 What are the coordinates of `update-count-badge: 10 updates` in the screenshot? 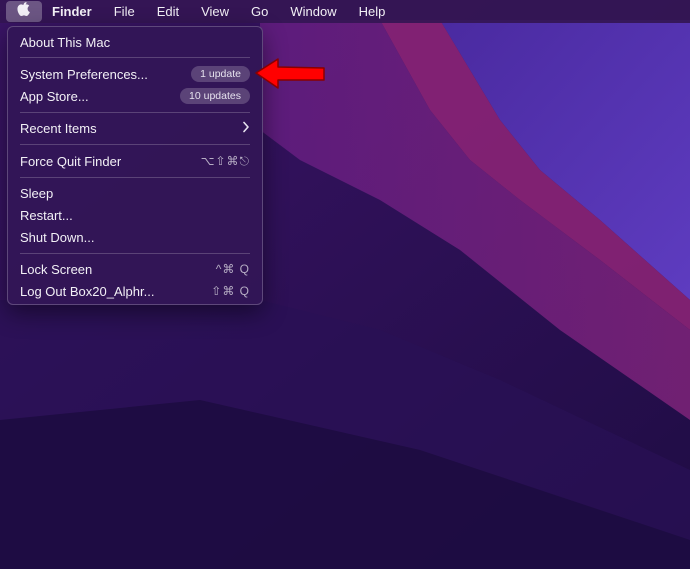 It's located at (215, 96).